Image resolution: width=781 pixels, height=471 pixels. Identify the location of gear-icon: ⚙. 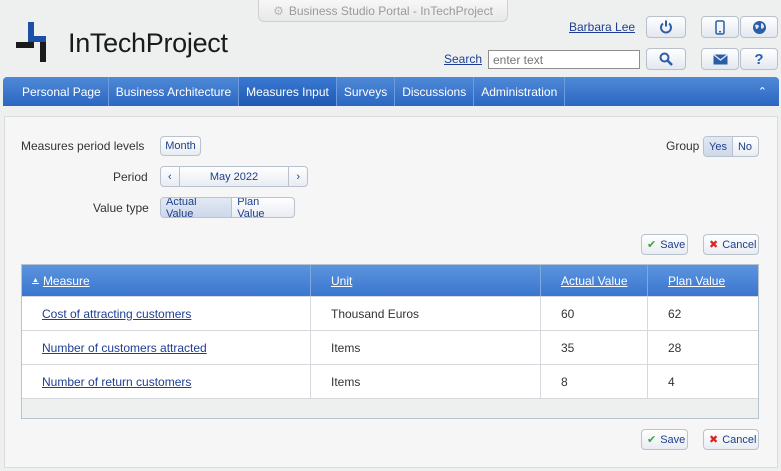
(278, 10).